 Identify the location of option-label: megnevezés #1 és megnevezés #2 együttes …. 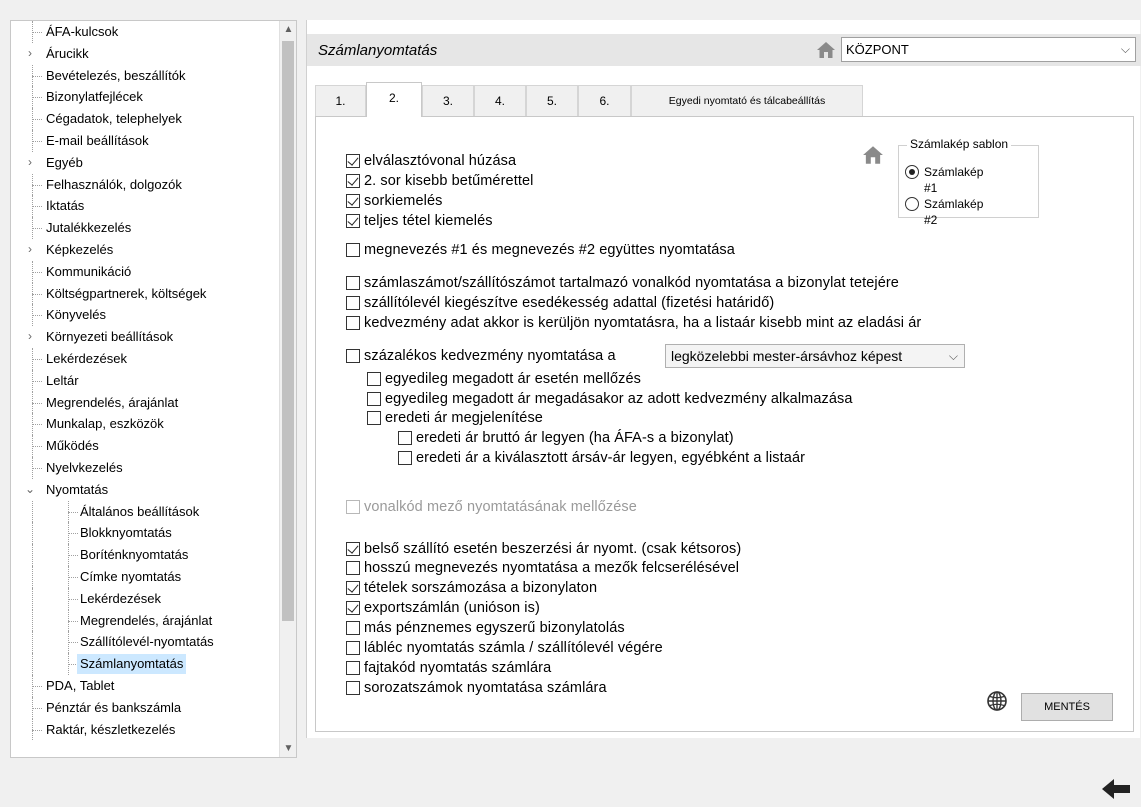
(549, 250).